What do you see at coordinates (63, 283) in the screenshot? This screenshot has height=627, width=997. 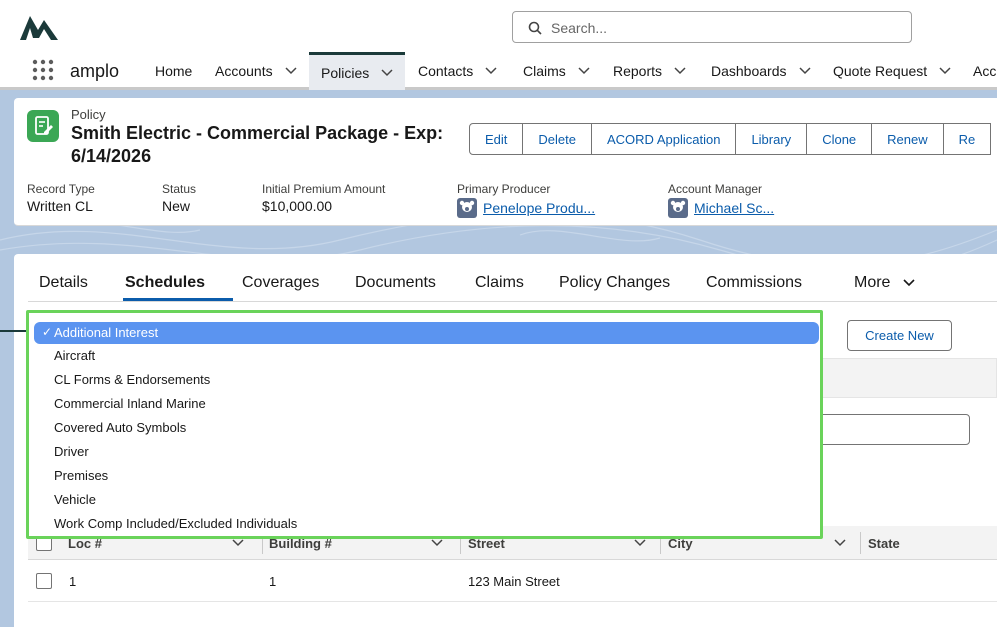 I see `tab-details: Details` at bounding box center [63, 283].